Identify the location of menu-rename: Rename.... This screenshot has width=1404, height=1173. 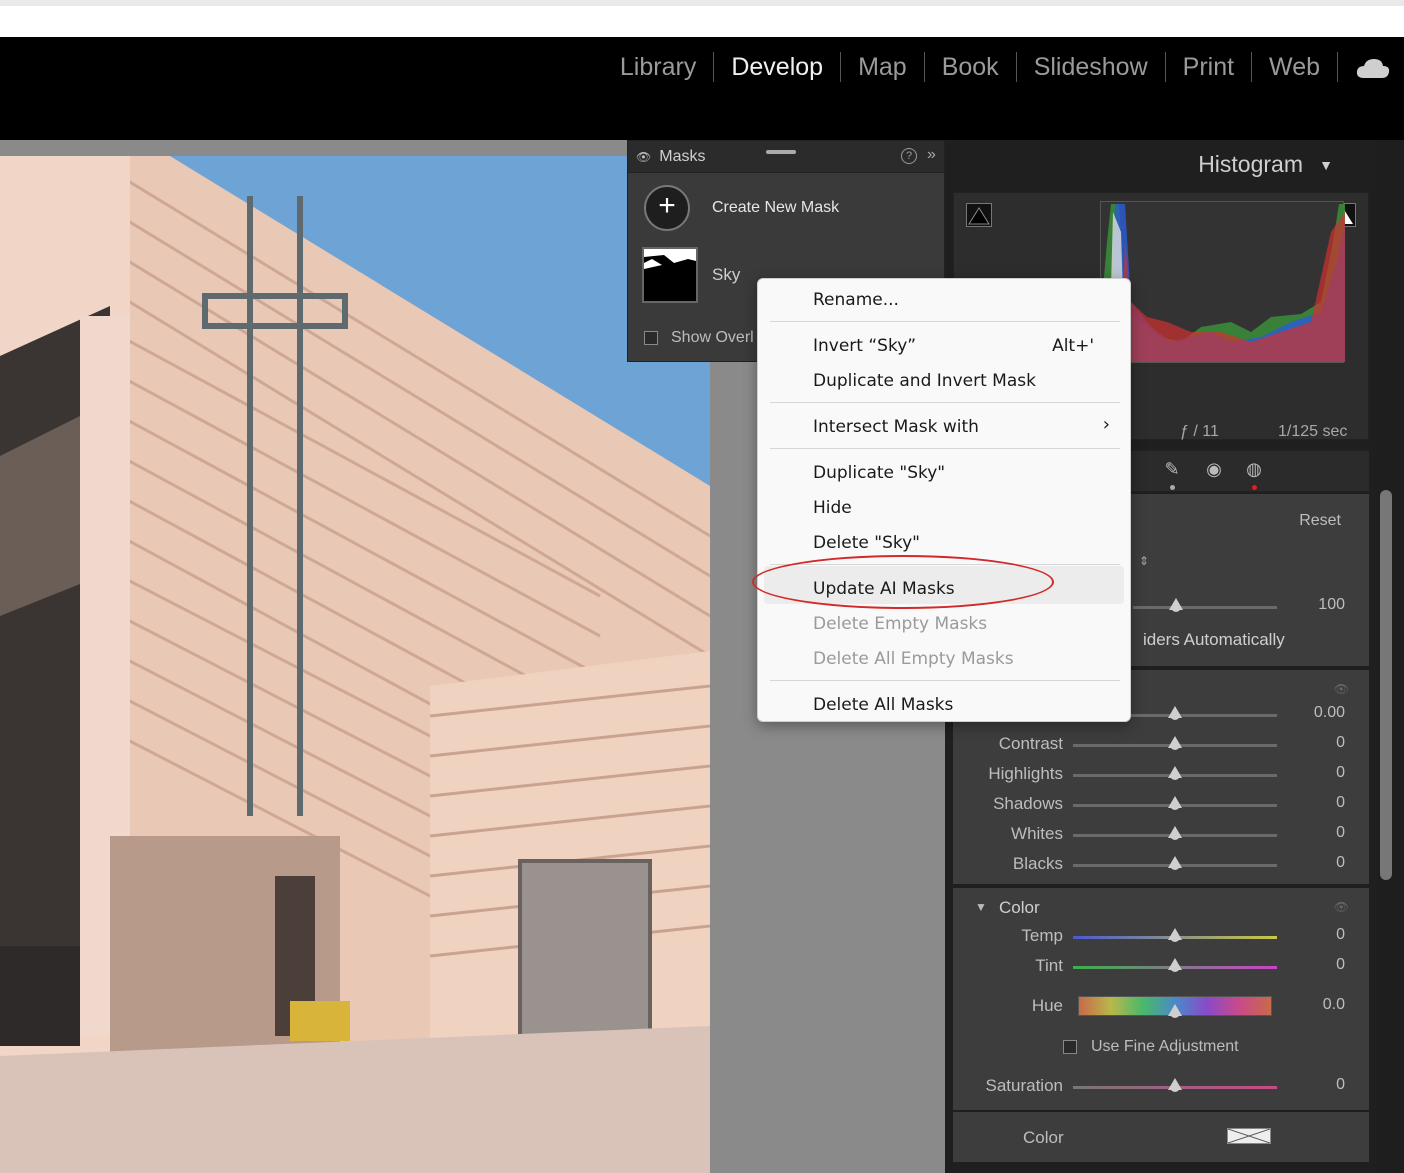
(856, 300).